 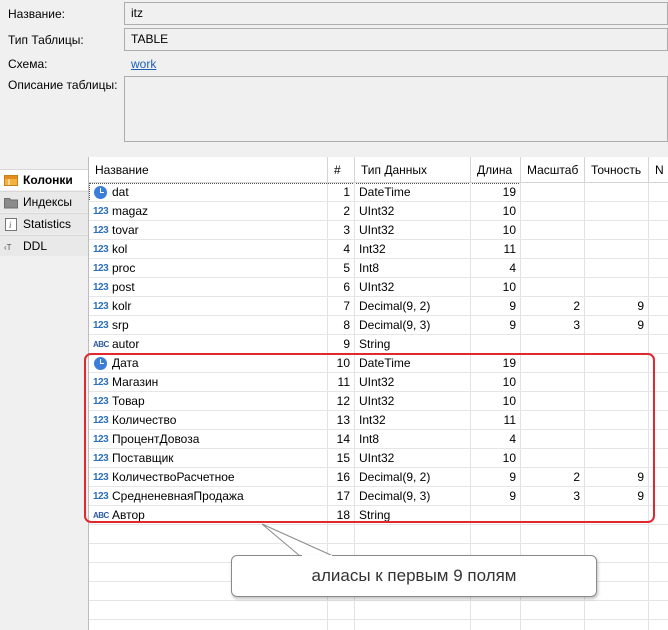 I want to click on ordinal-cell: 15, so click(x=341, y=458).